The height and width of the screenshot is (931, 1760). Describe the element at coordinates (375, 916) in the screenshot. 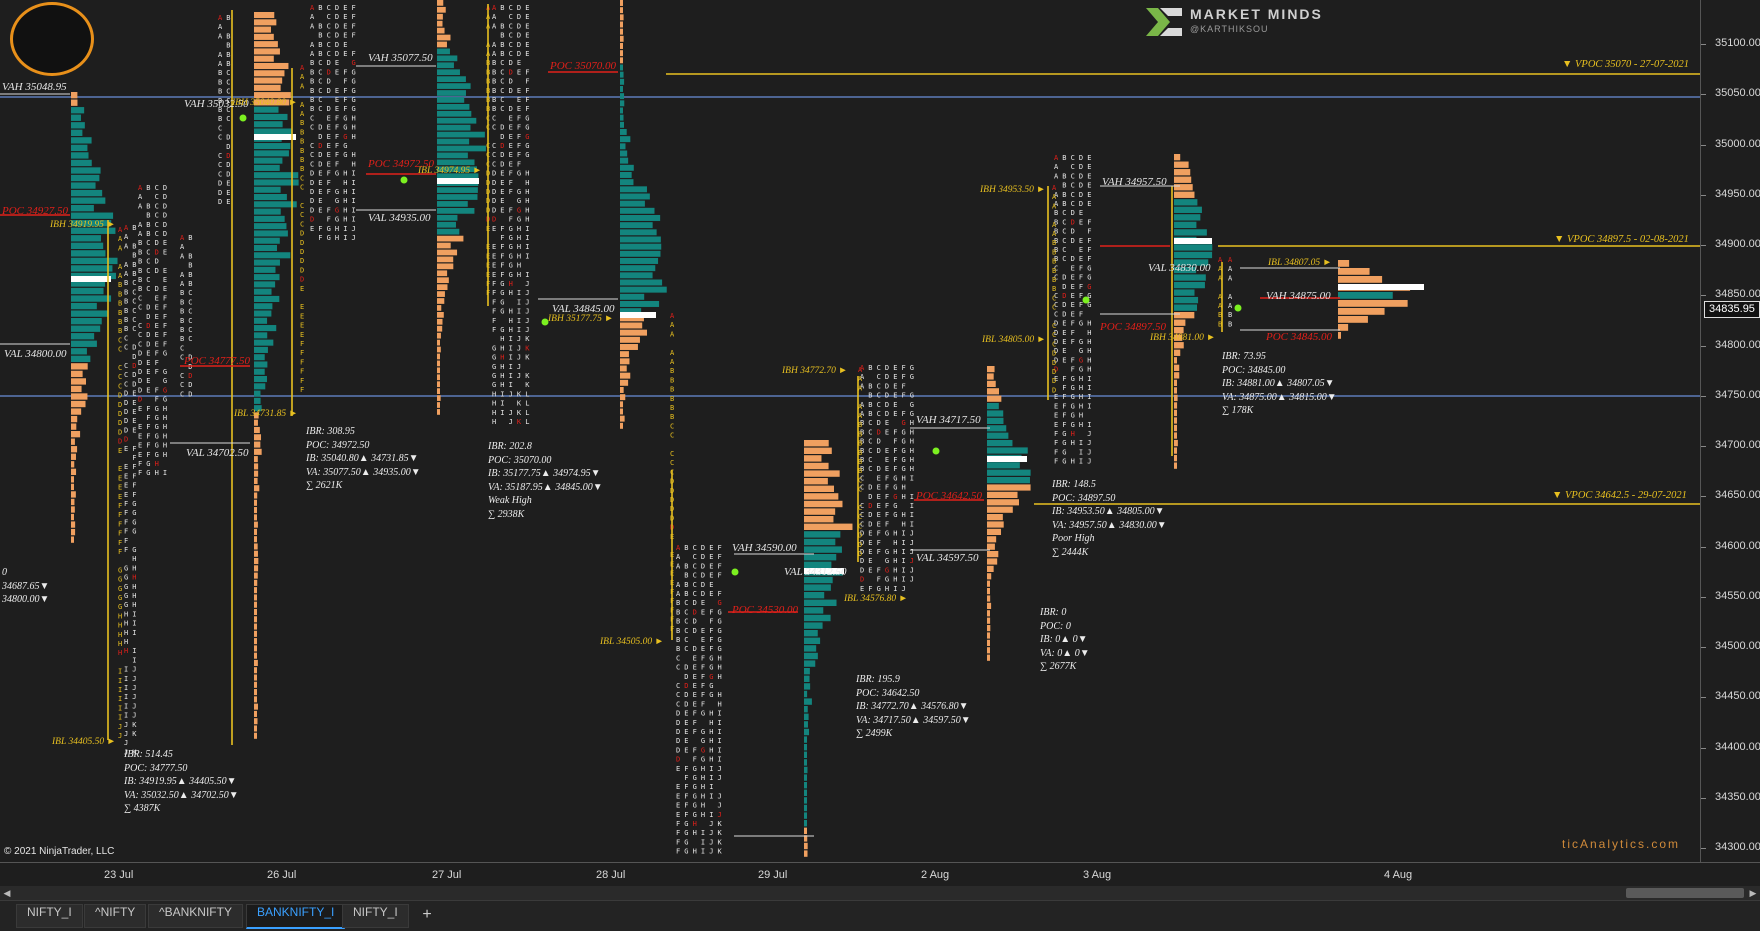

I see `tab-nifty-i-2: NIFTY_I` at that location.